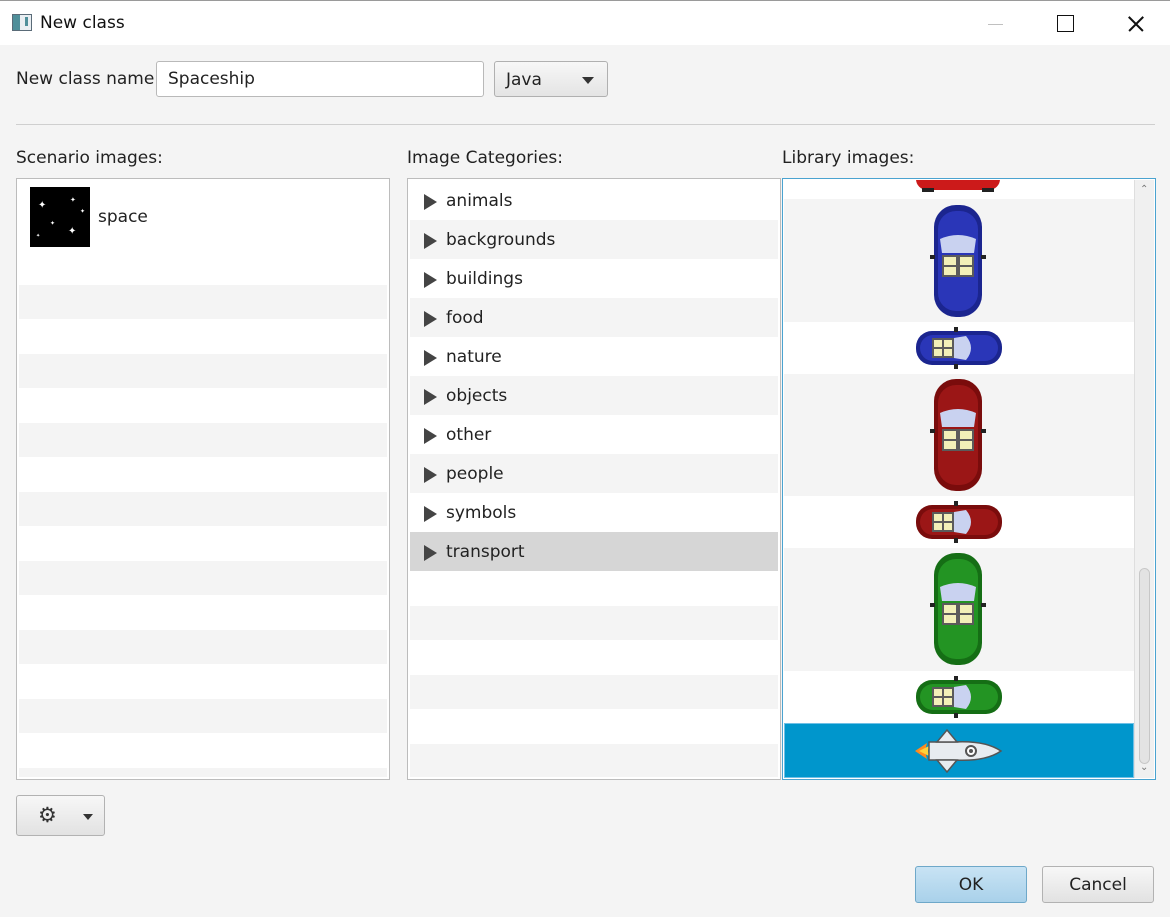 The height and width of the screenshot is (917, 1170). What do you see at coordinates (474, 357) in the screenshot?
I see `category-label: nature` at bounding box center [474, 357].